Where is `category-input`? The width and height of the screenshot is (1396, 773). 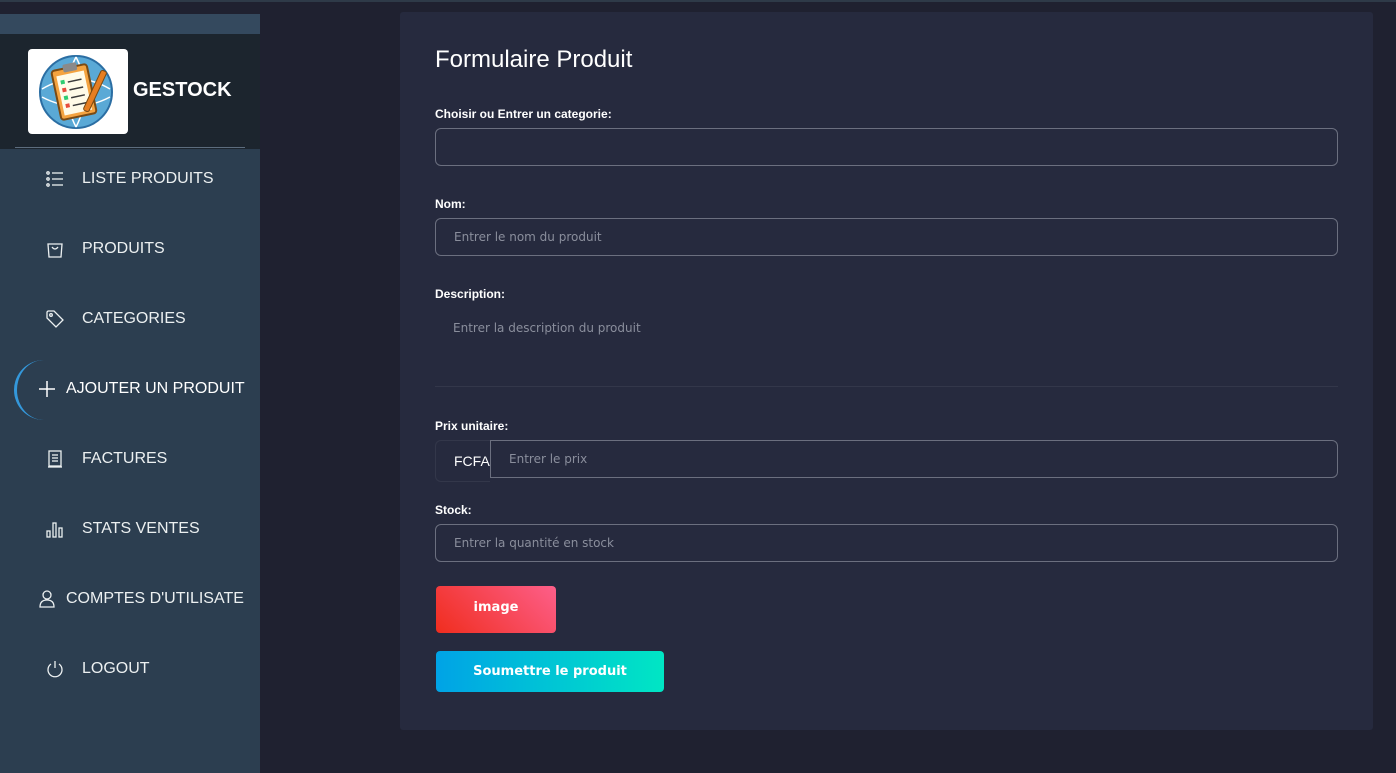
category-input is located at coordinates (886, 147).